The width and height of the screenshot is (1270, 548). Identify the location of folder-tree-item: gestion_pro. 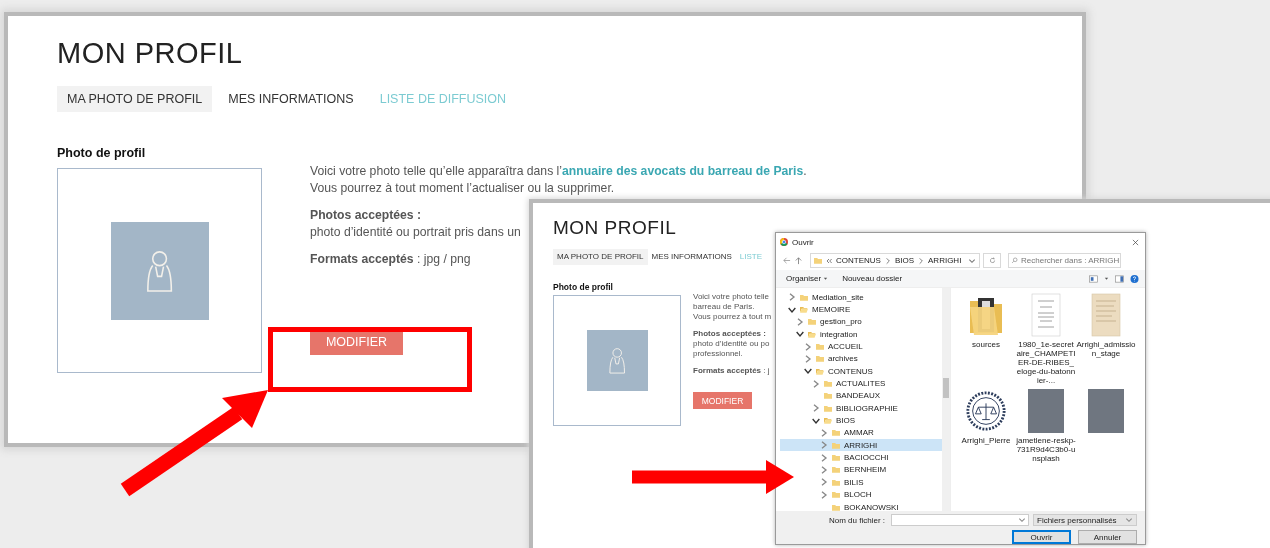
(869, 322).